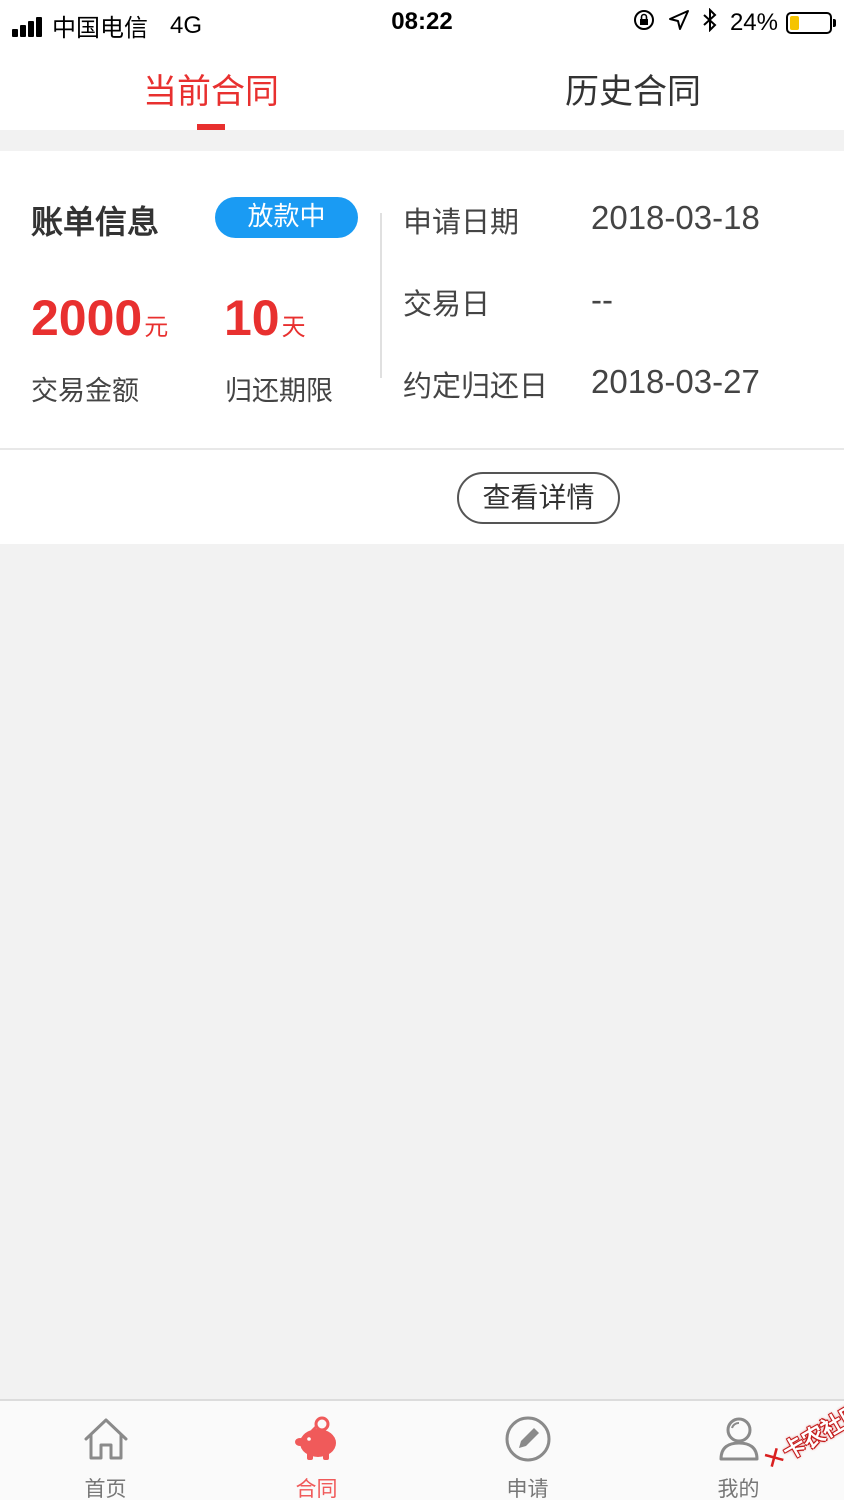 Image resolution: width=844 pixels, height=1500 pixels. What do you see at coordinates (753, 22) in the screenshot?
I see `battery-percent: 24%` at bounding box center [753, 22].